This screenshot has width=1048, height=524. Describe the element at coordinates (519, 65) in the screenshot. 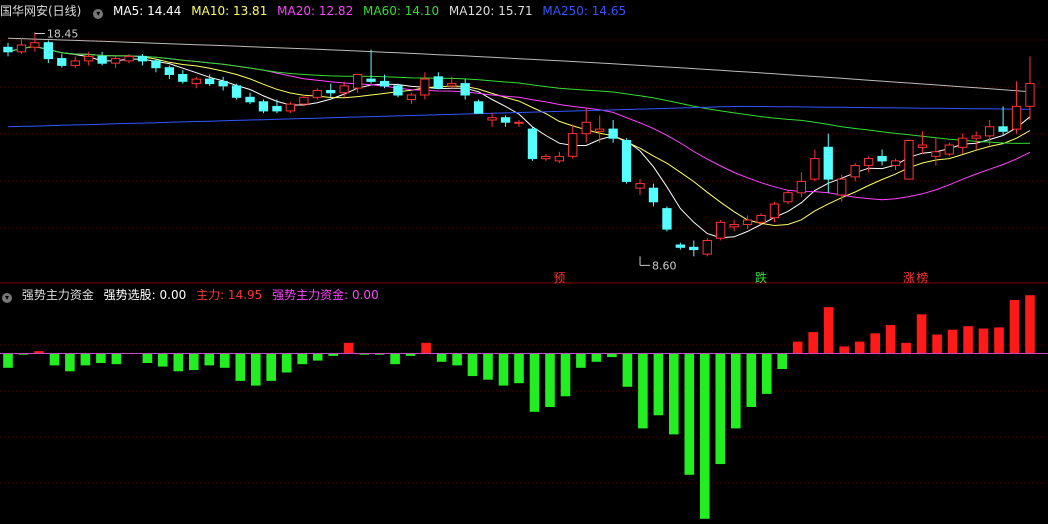

I see `ma120-line` at that location.